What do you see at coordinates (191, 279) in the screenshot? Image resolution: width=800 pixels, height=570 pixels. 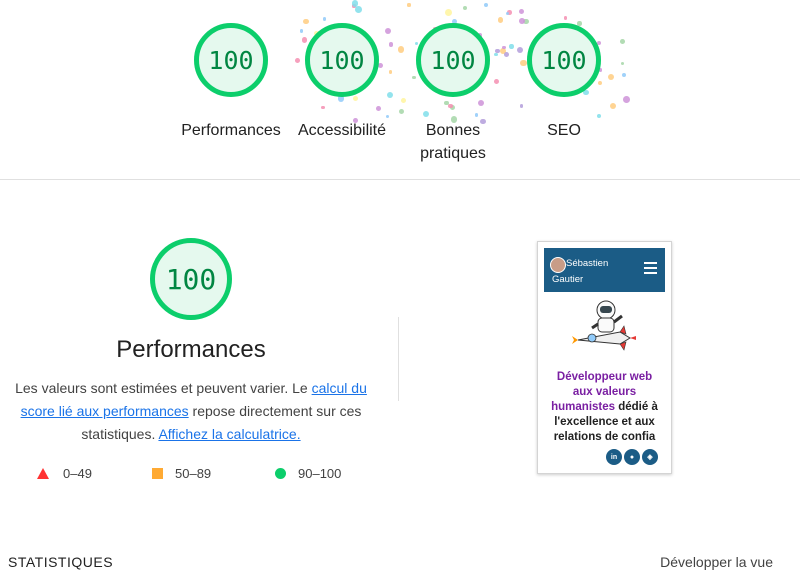 I see `performance-main-gauge: 100` at bounding box center [191, 279].